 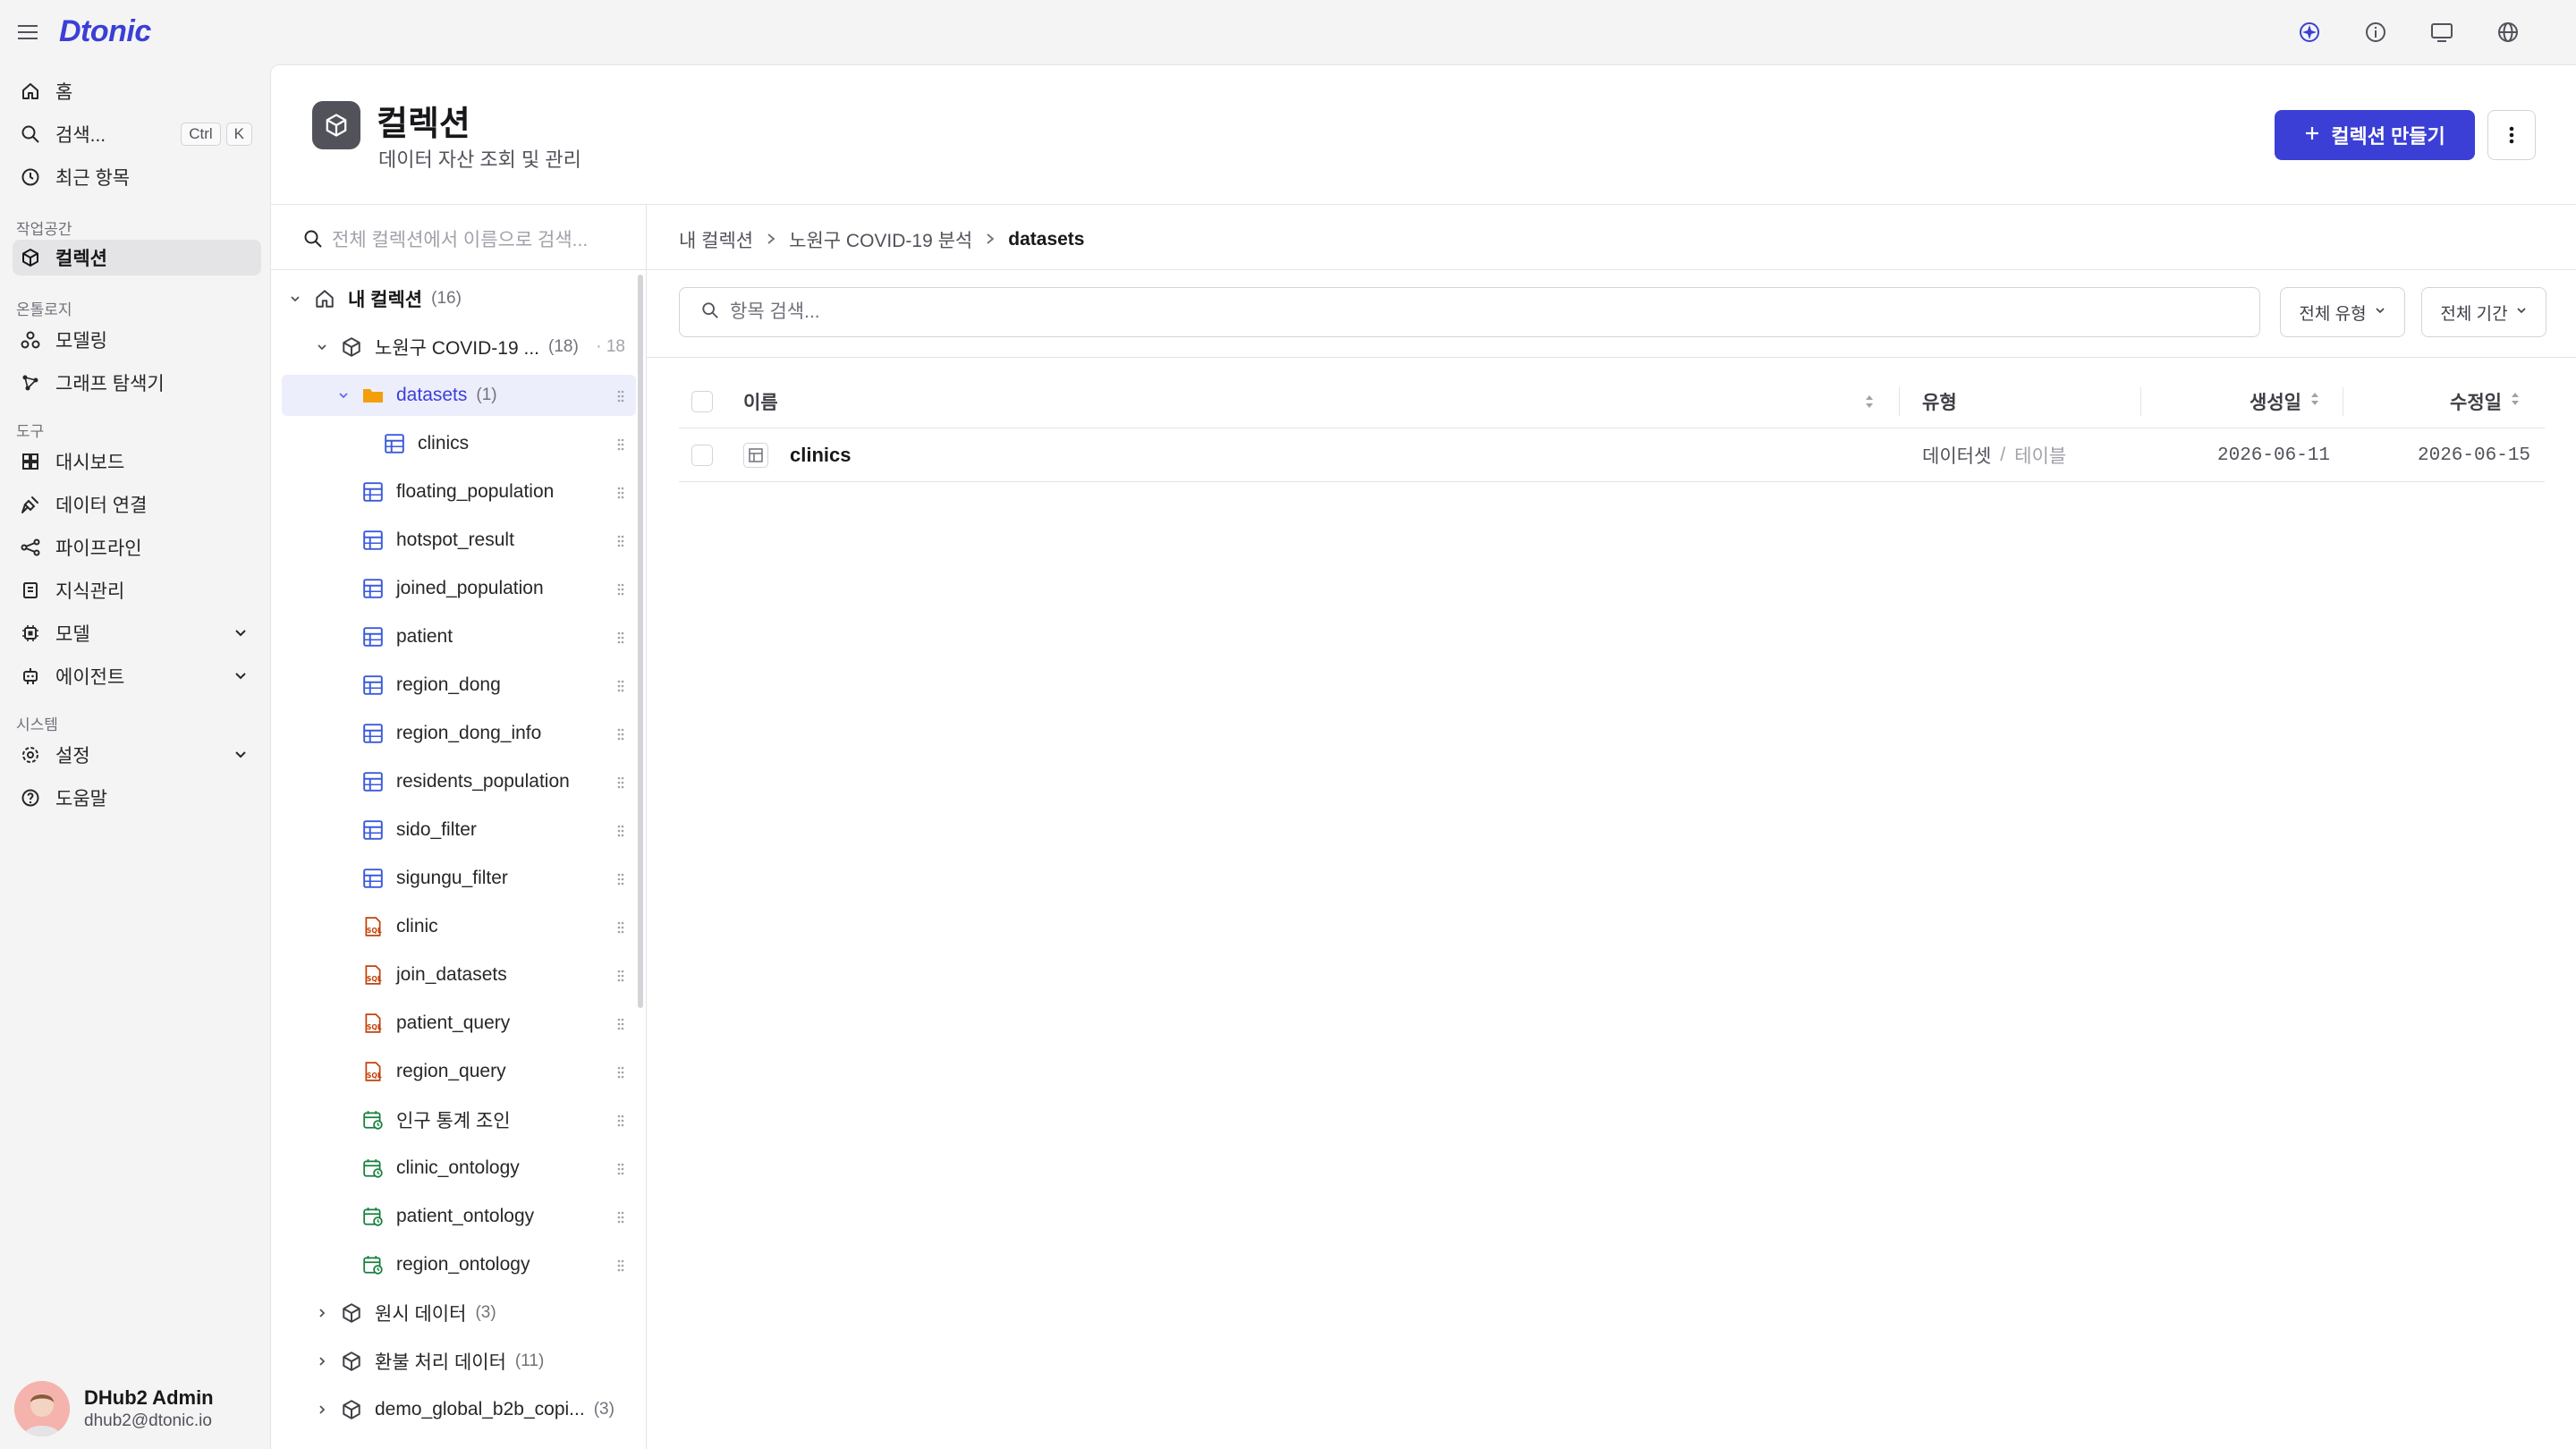 What do you see at coordinates (30, 633) in the screenshot?
I see `chip-icon` at bounding box center [30, 633].